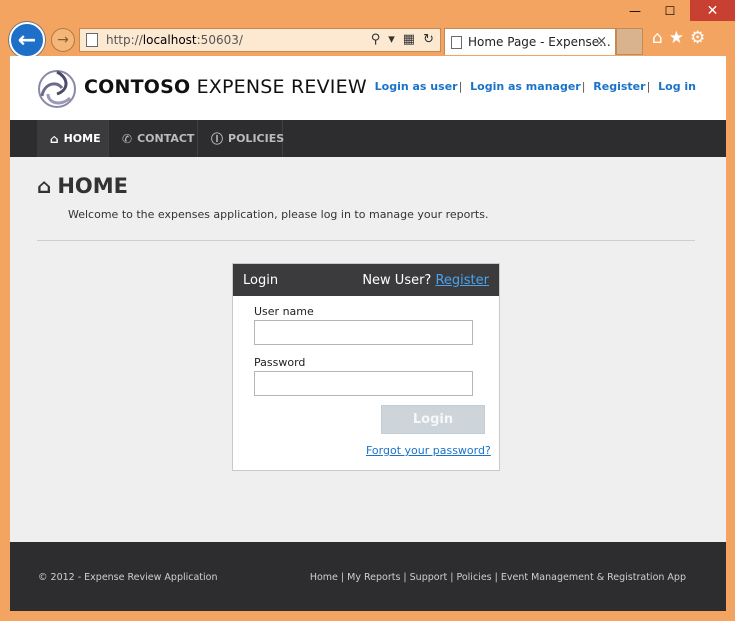  What do you see at coordinates (712, 10) in the screenshot?
I see `close-window-button: ✕` at bounding box center [712, 10].